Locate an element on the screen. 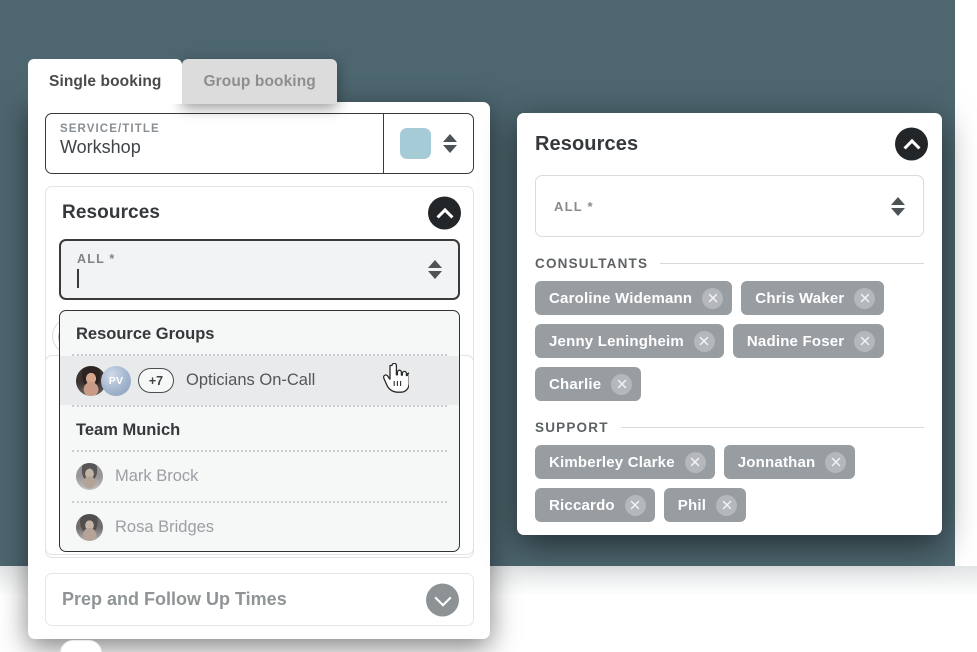  tab-group-booking: Group booking is located at coordinates (259, 81).